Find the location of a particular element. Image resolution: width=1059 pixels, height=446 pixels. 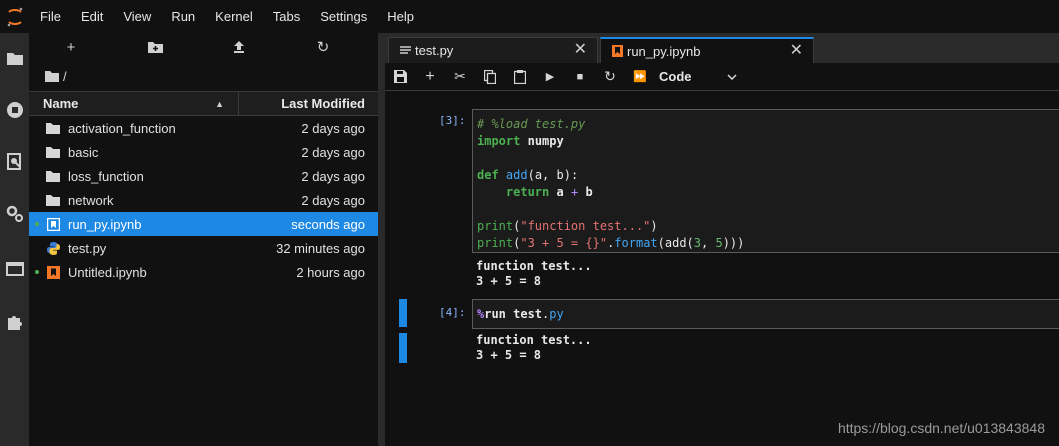

file-modified: 2 hours ago is located at coordinates (330, 272).